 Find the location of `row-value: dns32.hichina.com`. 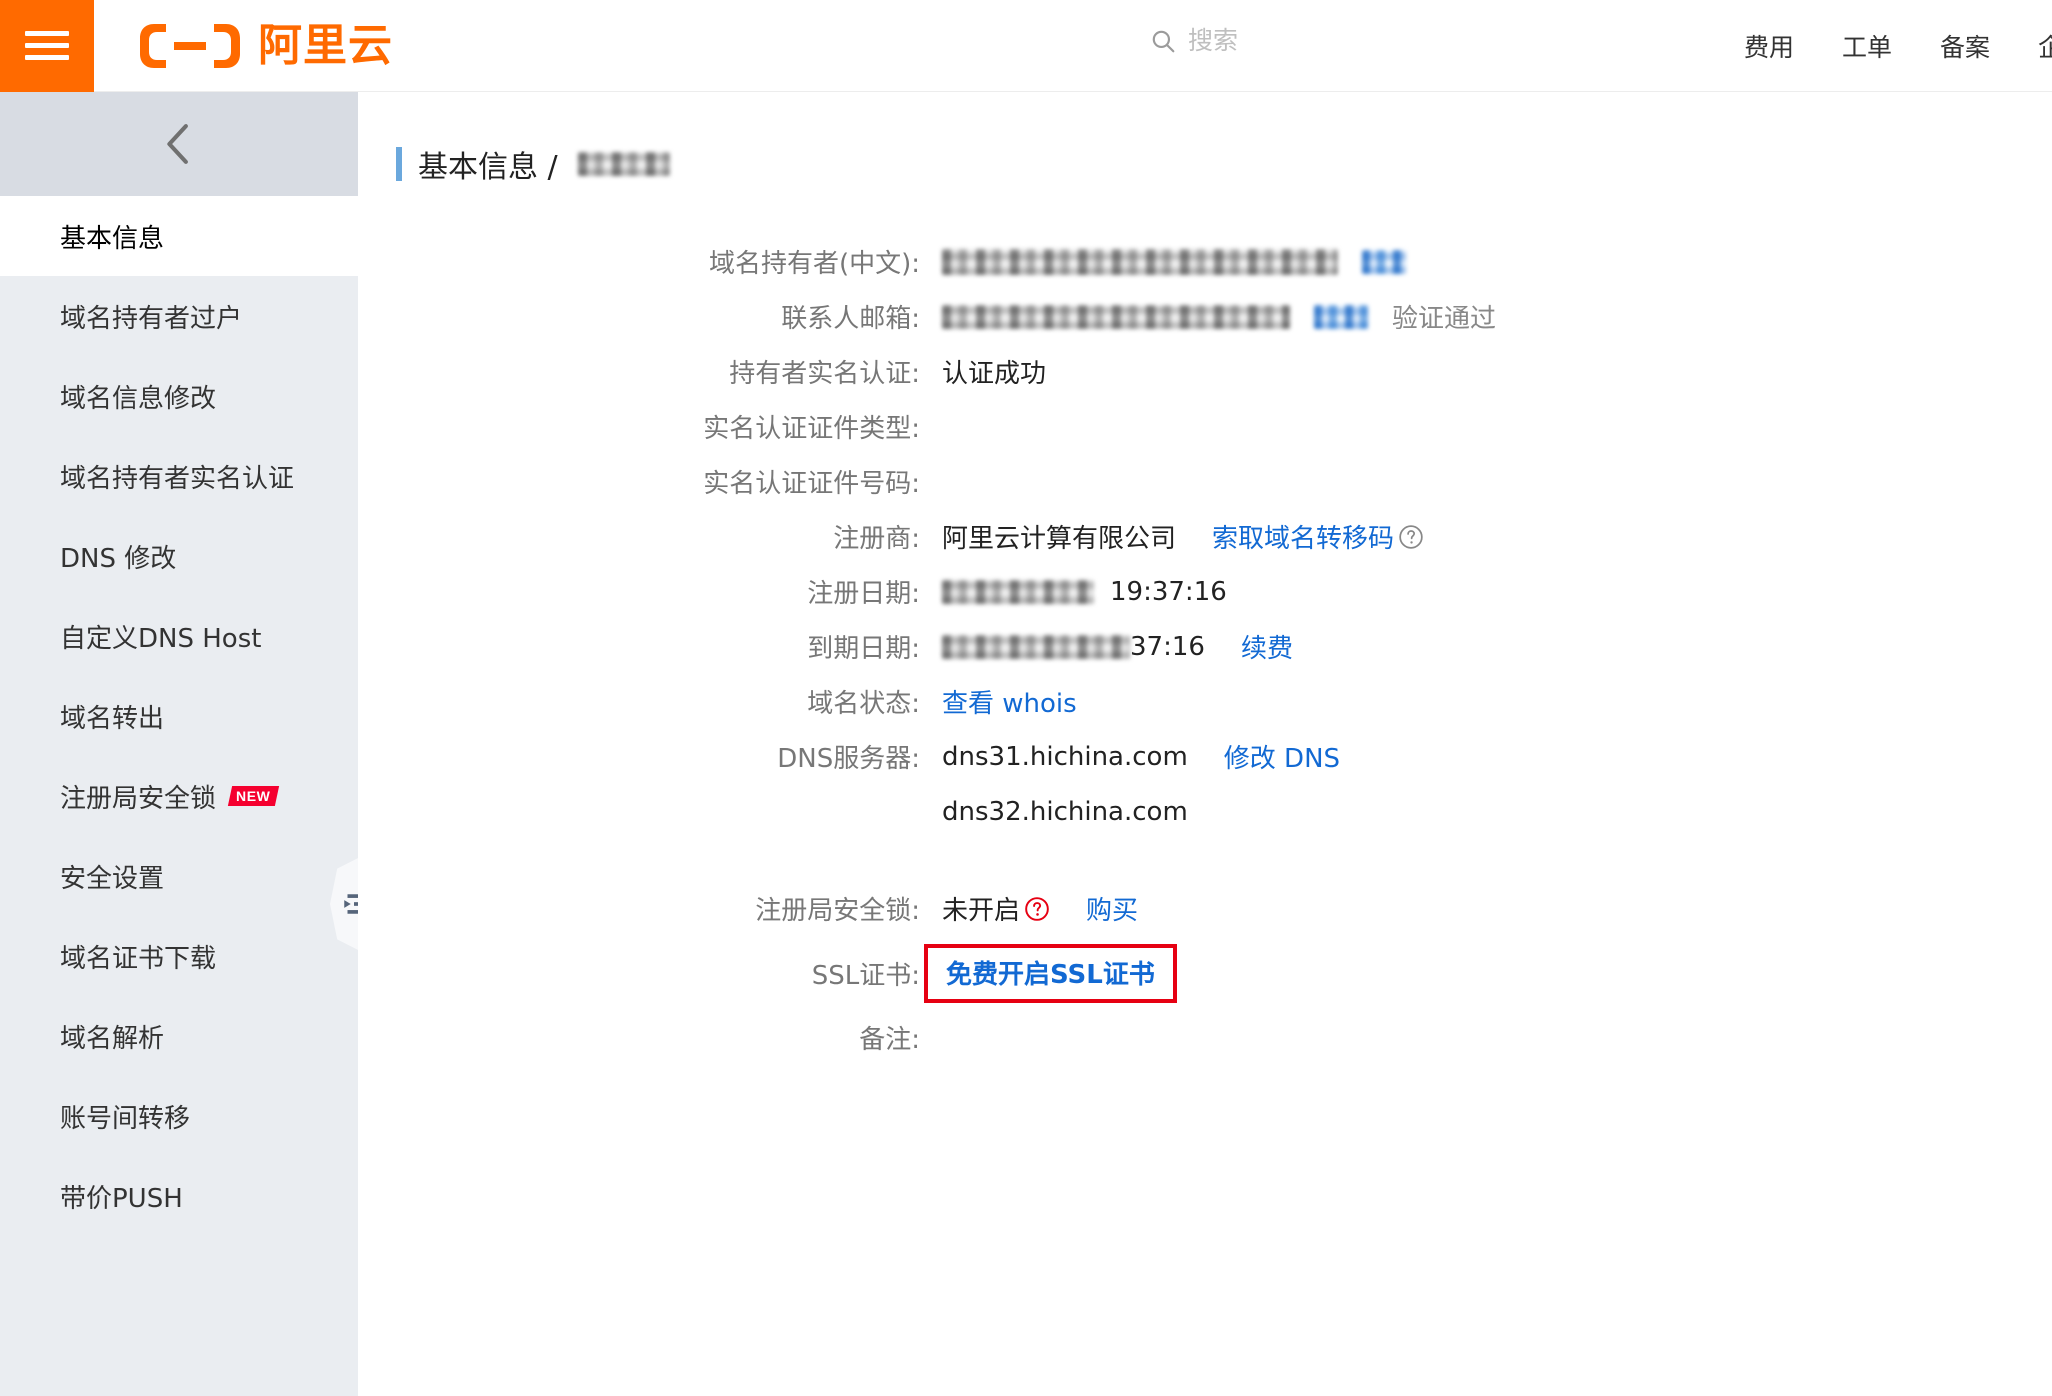

row-value: dns32.hichina.com is located at coordinates (1497, 812).